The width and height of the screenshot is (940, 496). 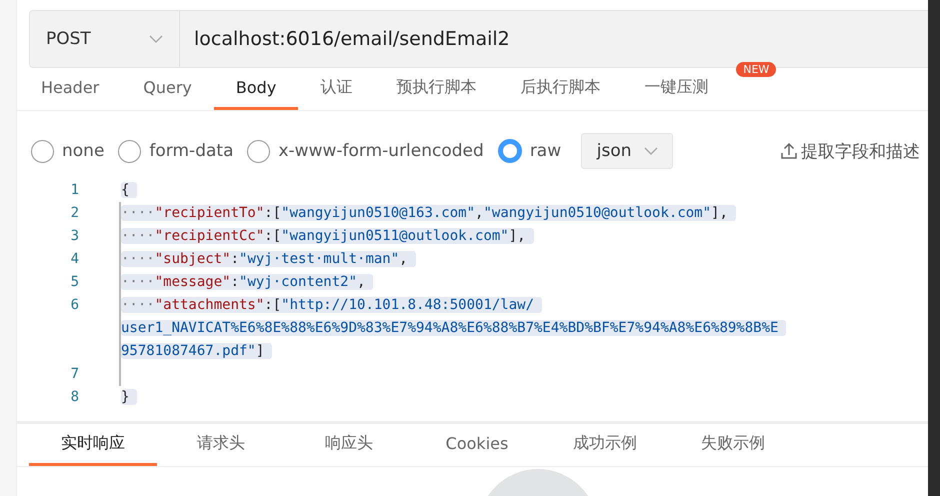 I want to click on body-type-radio: raw, so click(x=530, y=151).